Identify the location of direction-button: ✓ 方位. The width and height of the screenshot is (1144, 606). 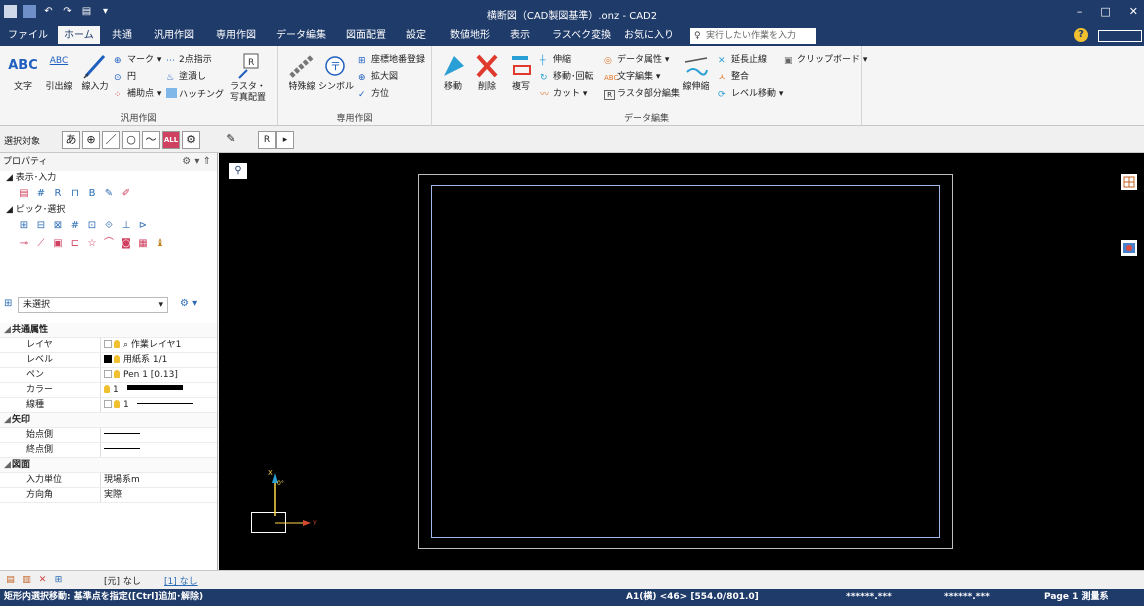
(373, 94).